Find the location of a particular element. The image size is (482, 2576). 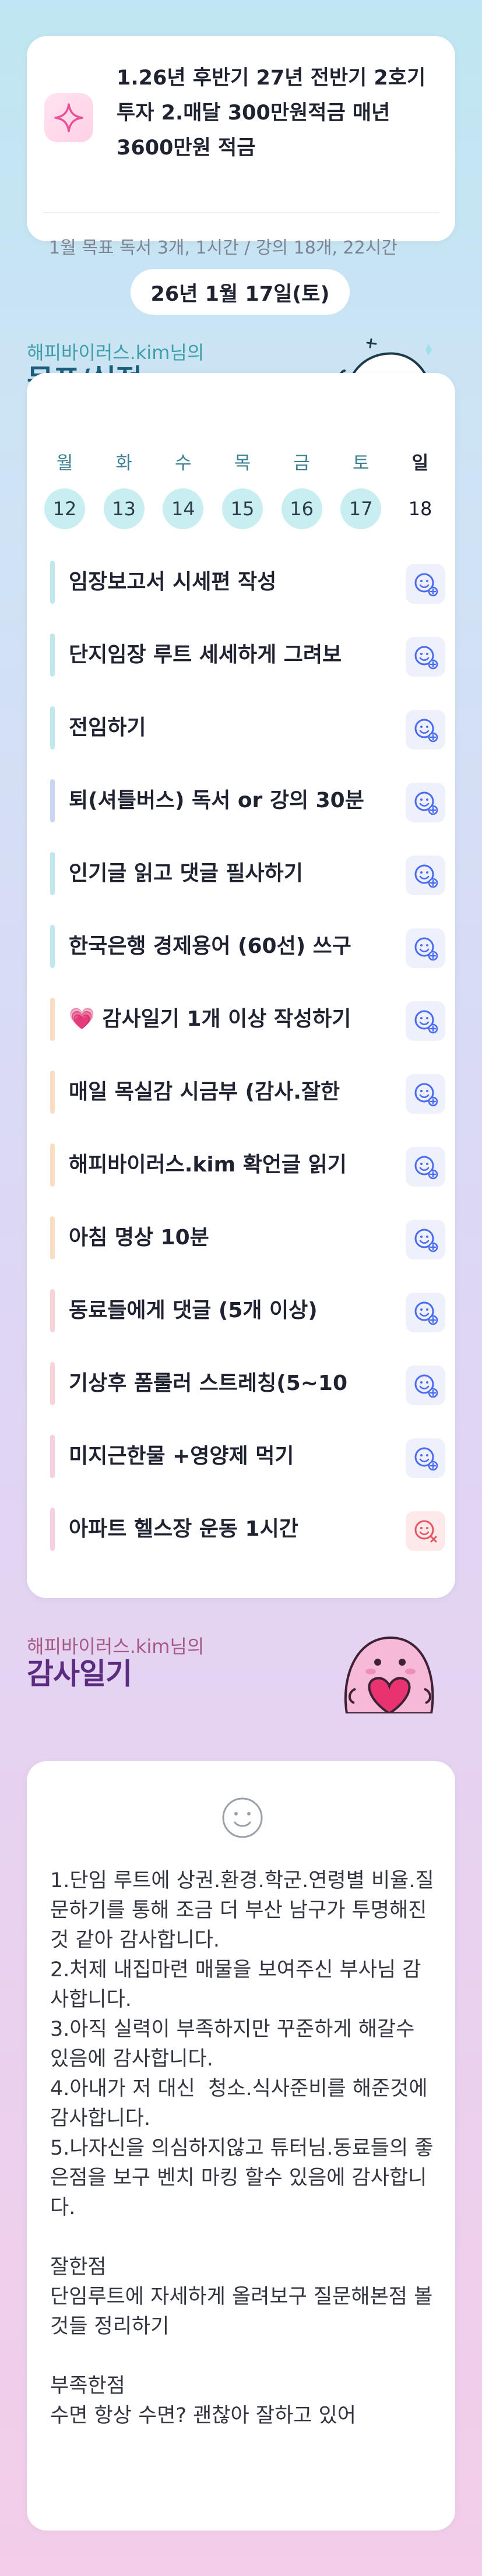

task-item: 미지근한물 +영양제 먹기 is located at coordinates (247, 1459).